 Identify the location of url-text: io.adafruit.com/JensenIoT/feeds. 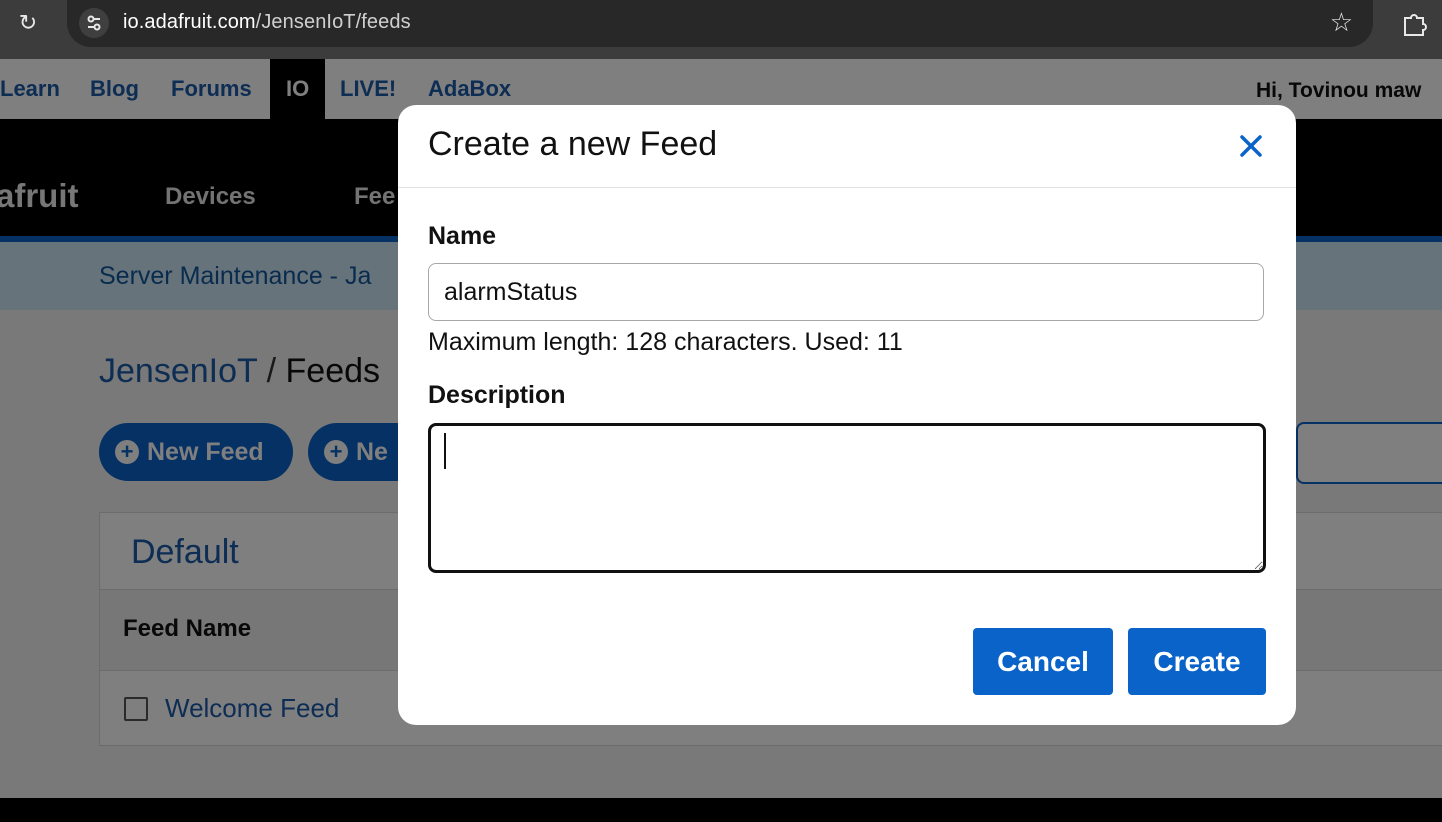
(267, 22).